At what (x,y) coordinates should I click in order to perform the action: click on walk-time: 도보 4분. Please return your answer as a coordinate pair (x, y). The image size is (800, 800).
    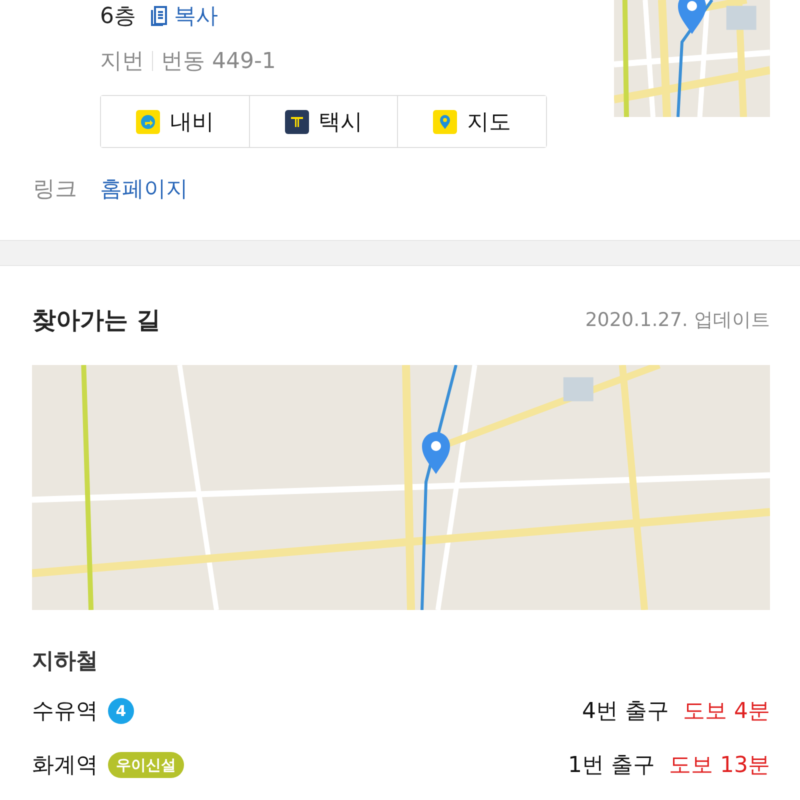
    Looking at the image, I should click on (726, 712).